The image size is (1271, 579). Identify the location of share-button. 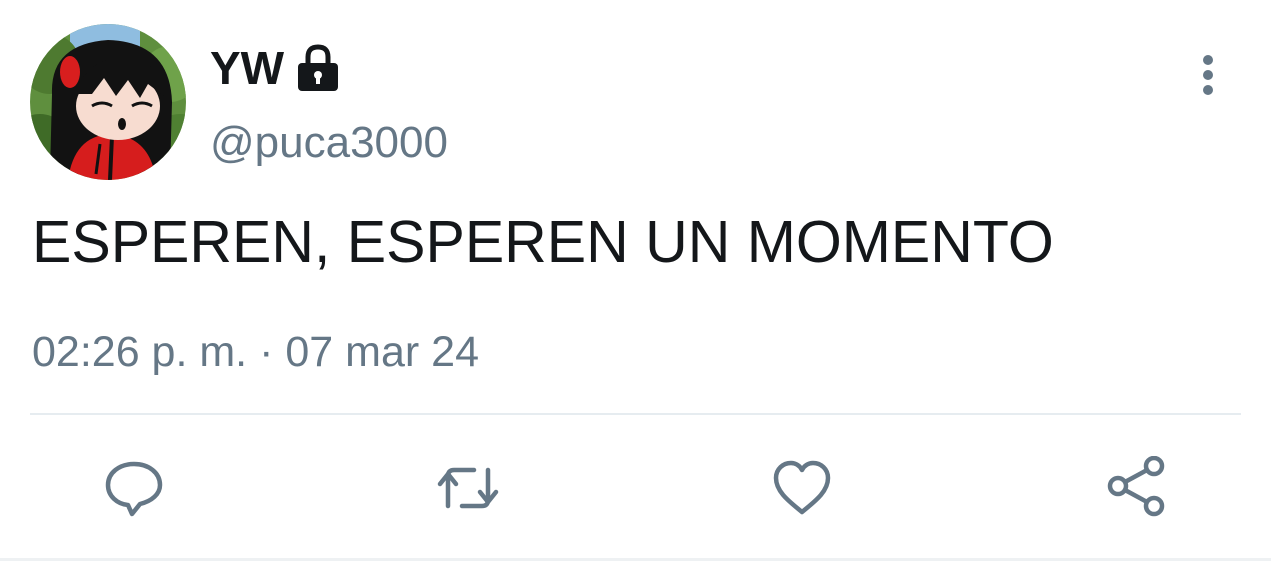
(1136, 487).